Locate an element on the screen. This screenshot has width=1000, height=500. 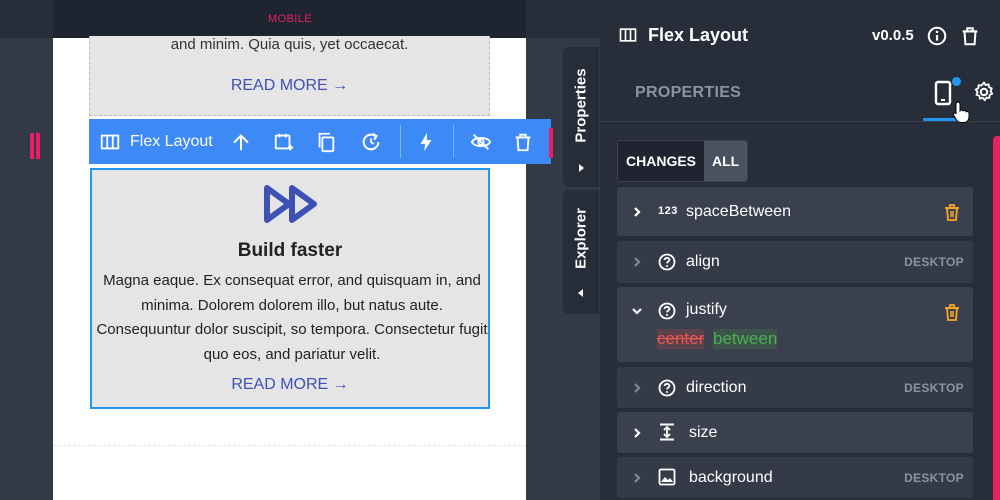
tab-properties-label: Properties is located at coordinates (581, 105).